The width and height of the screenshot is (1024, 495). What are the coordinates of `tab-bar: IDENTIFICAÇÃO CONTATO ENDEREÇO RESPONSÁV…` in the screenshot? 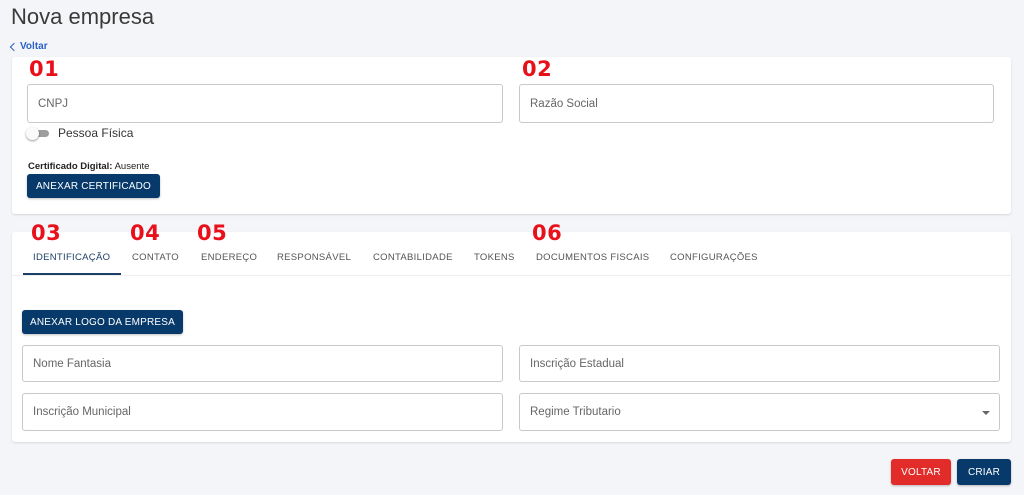 It's located at (511, 261).